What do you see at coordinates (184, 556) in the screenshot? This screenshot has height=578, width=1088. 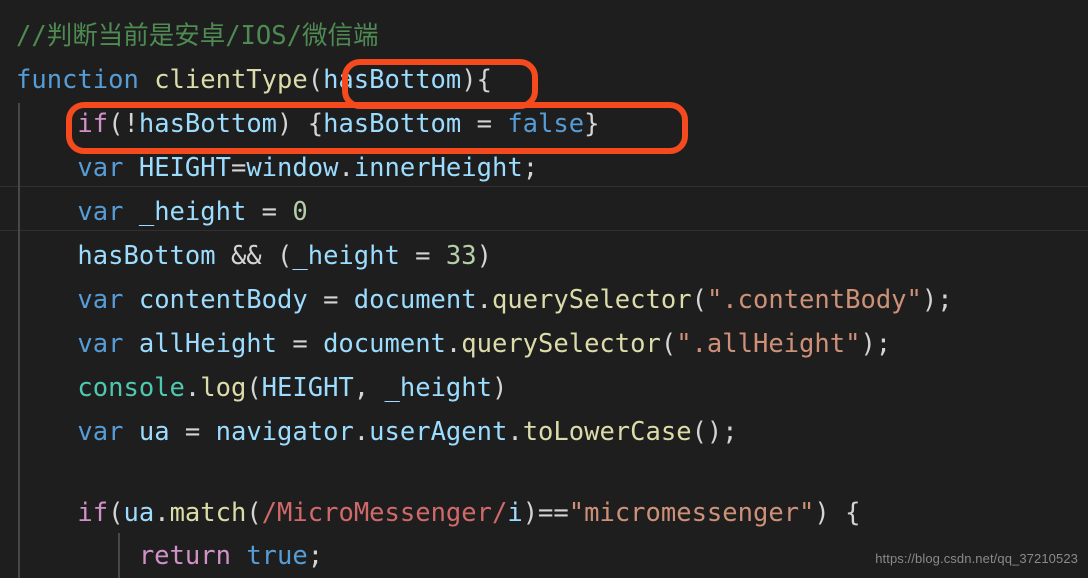 I see `code-token: return` at bounding box center [184, 556].